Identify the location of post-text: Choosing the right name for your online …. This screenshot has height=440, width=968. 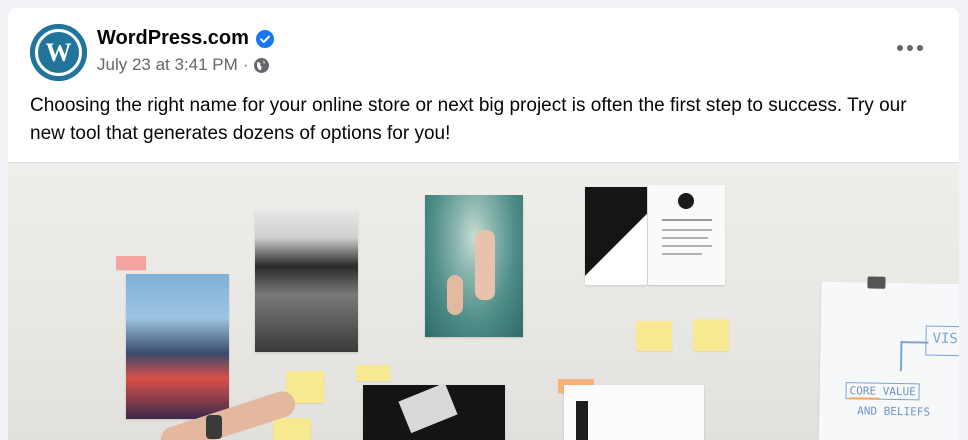
(468, 119).